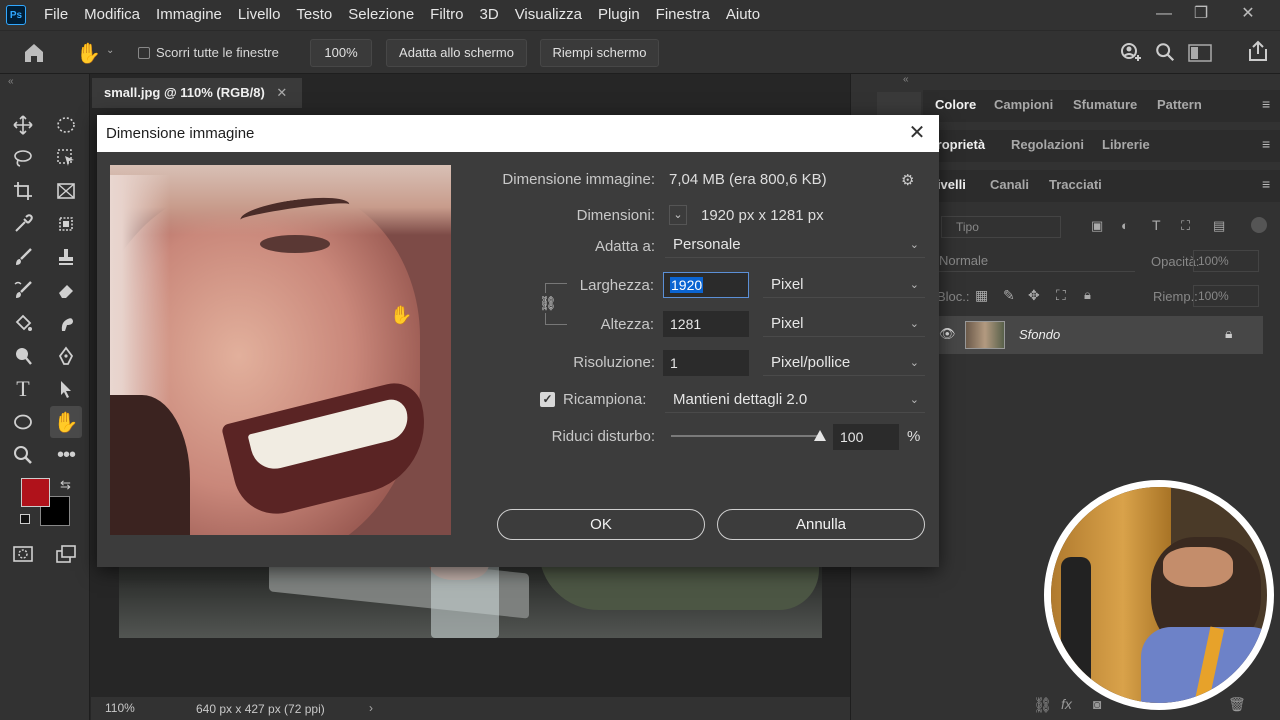  I want to click on tab-sfumature: Sfumature, so click(1105, 104).